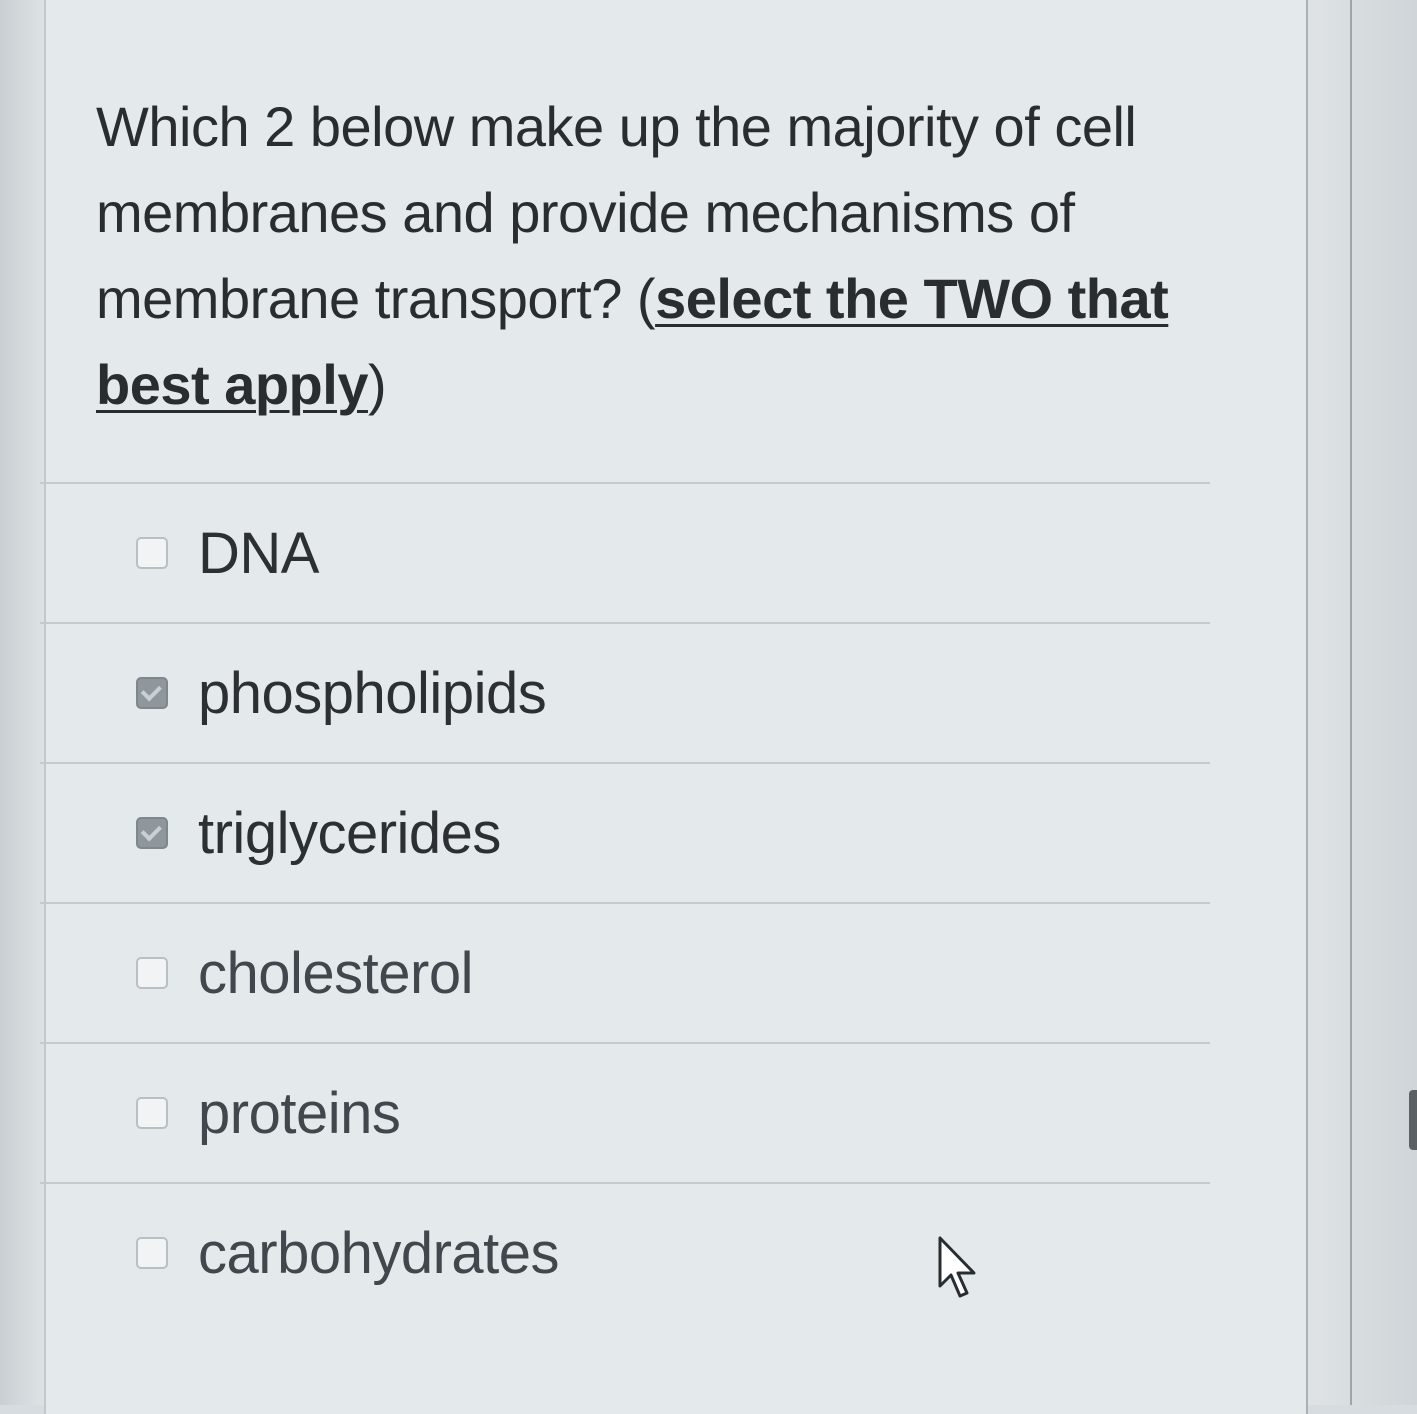 The width and height of the screenshot is (1417, 1414). Describe the element at coordinates (1362, 702) in the screenshot. I see `screen-bezel-right` at that location.